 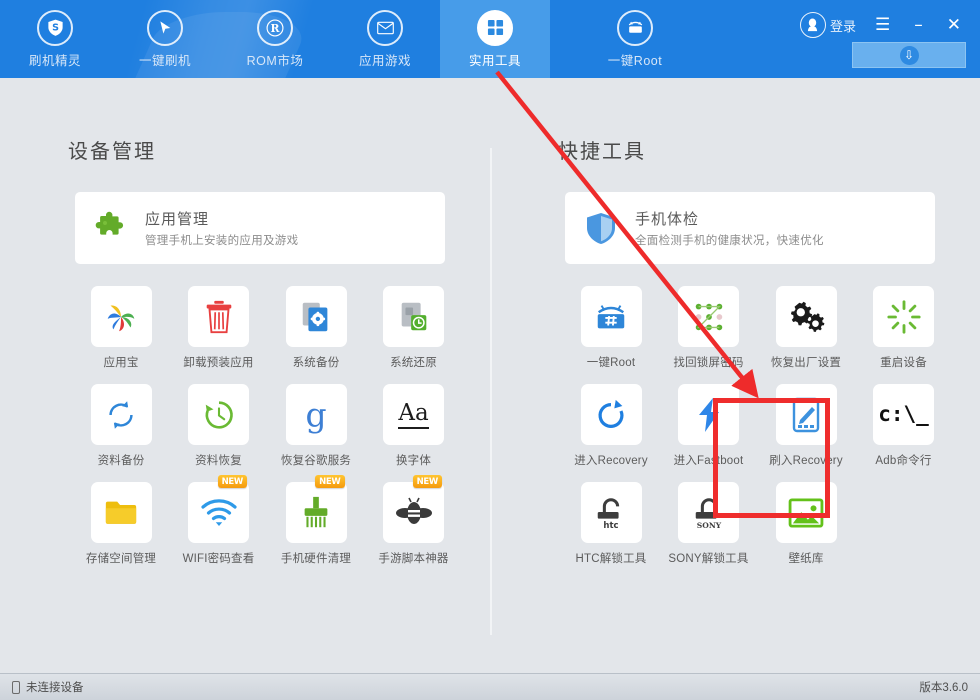 What do you see at coordinates (316, 511) in the screenshot?
I see `brush-icon` at bounding box center [316, 511].